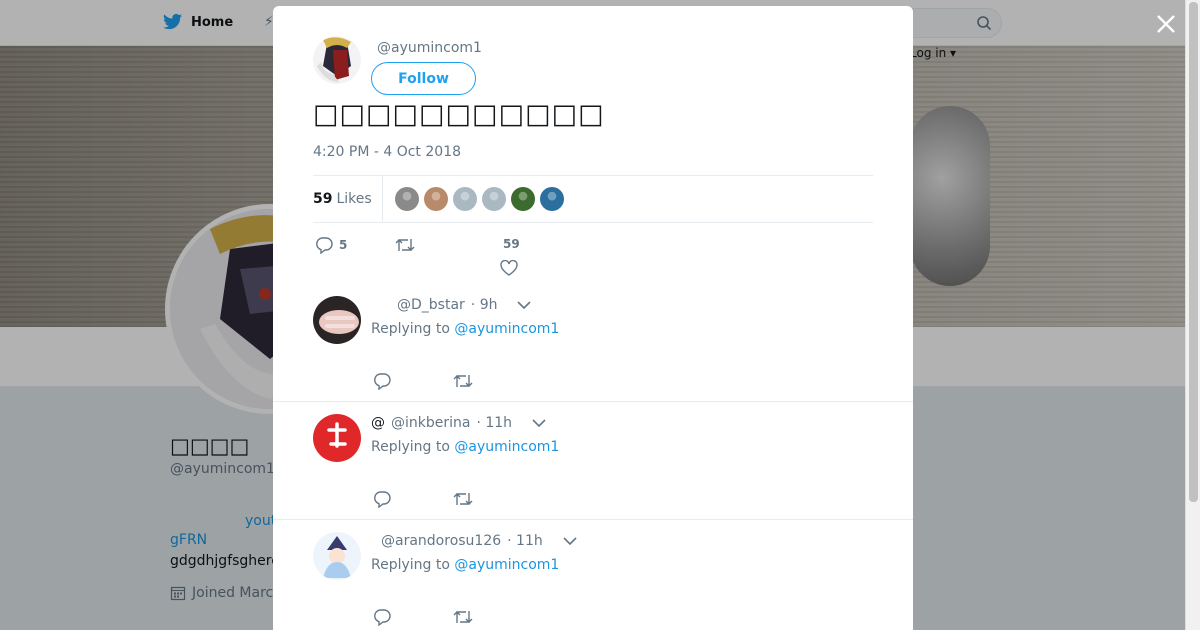 This screenshot has height=630, width=1200. What do you see at coordinates (431, 305) in the screenshot?
I see `reply-handle: @D_bstar` at bounding box center [431, 305].